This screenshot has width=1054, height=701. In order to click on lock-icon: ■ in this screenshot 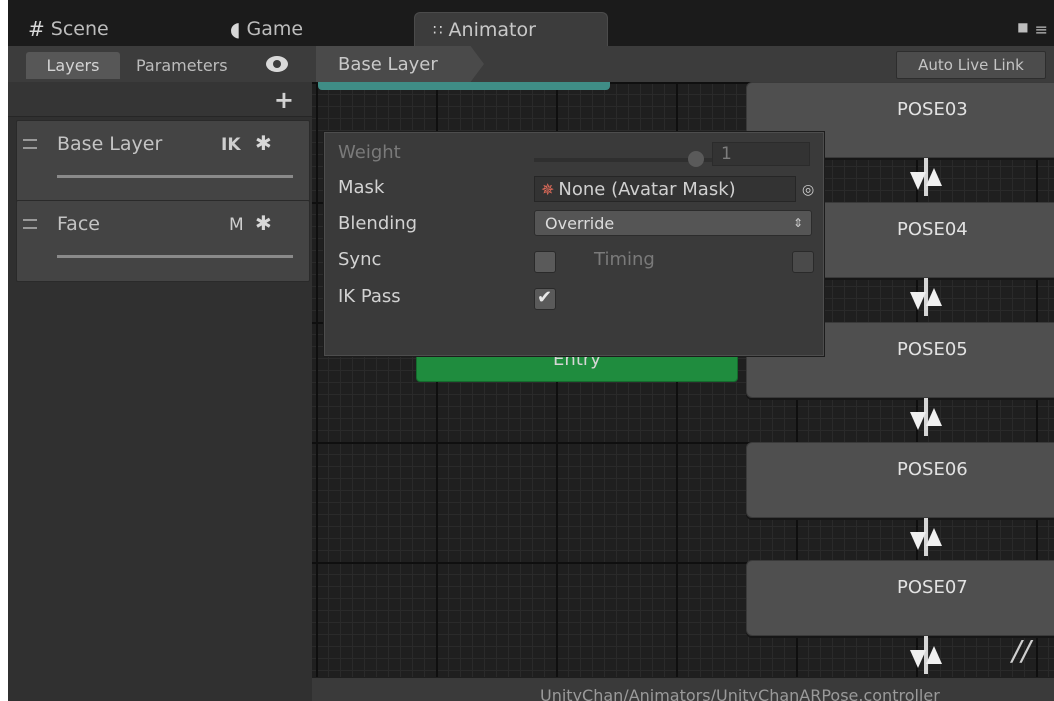, I will do `click(1022, 29)`.